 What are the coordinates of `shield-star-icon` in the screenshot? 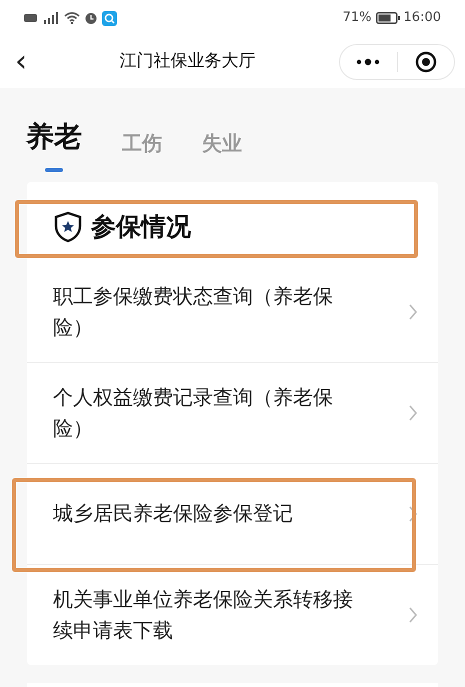 It's located at (68, 226).